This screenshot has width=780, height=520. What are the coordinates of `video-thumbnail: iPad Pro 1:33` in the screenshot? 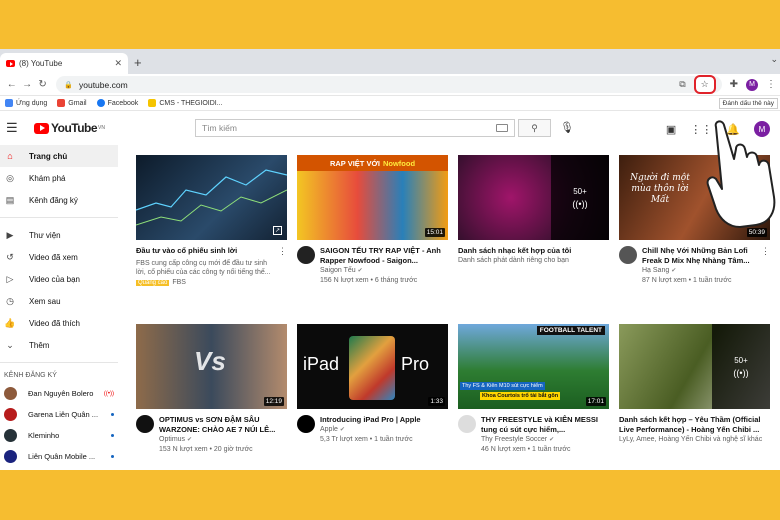 It's located at (372, 366).